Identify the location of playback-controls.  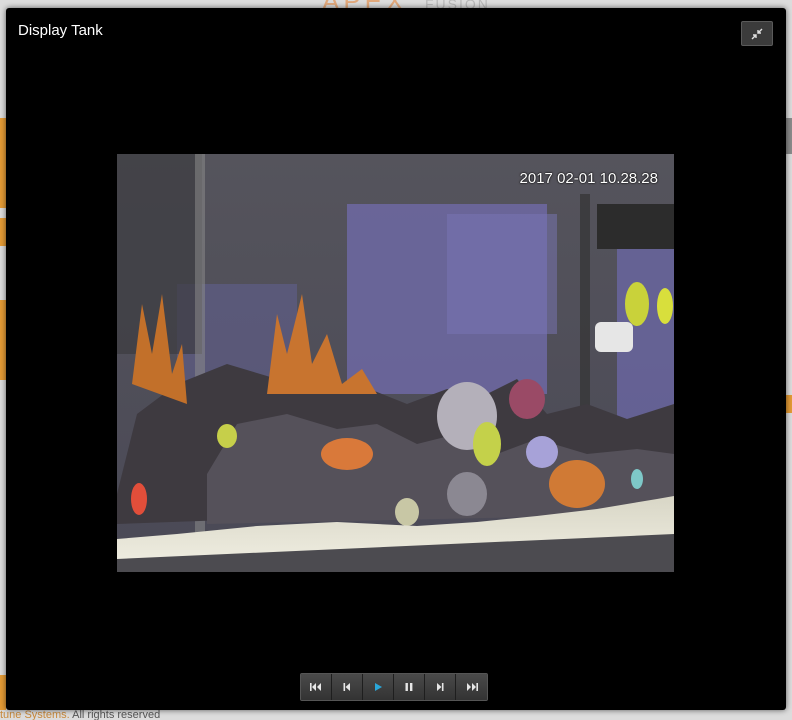
(394, 687).